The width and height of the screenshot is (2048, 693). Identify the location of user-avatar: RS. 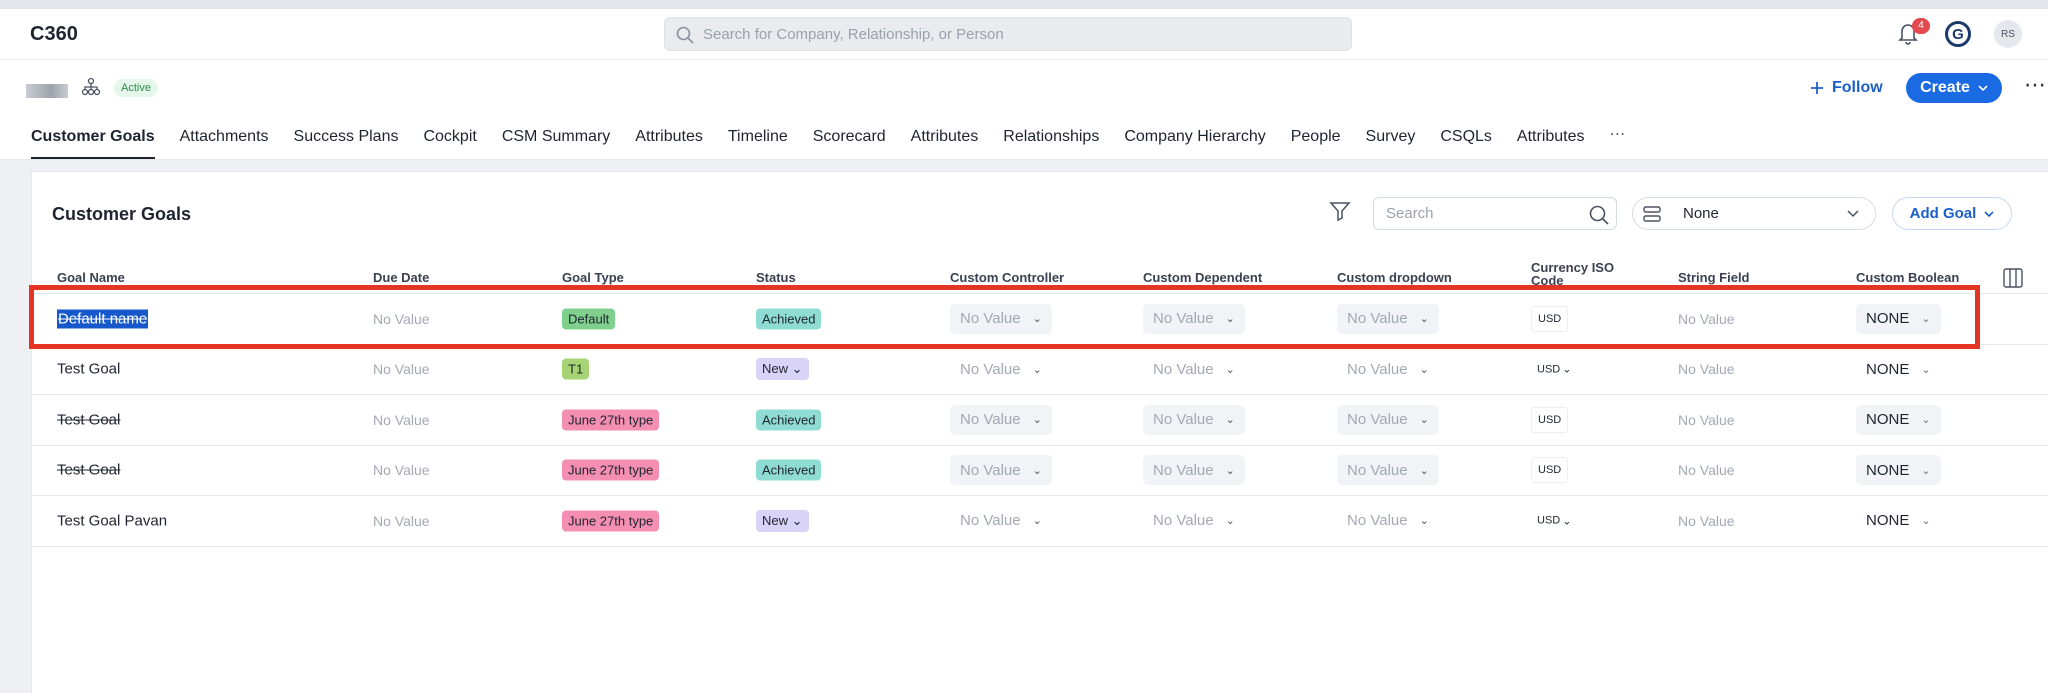
(2008, 34).